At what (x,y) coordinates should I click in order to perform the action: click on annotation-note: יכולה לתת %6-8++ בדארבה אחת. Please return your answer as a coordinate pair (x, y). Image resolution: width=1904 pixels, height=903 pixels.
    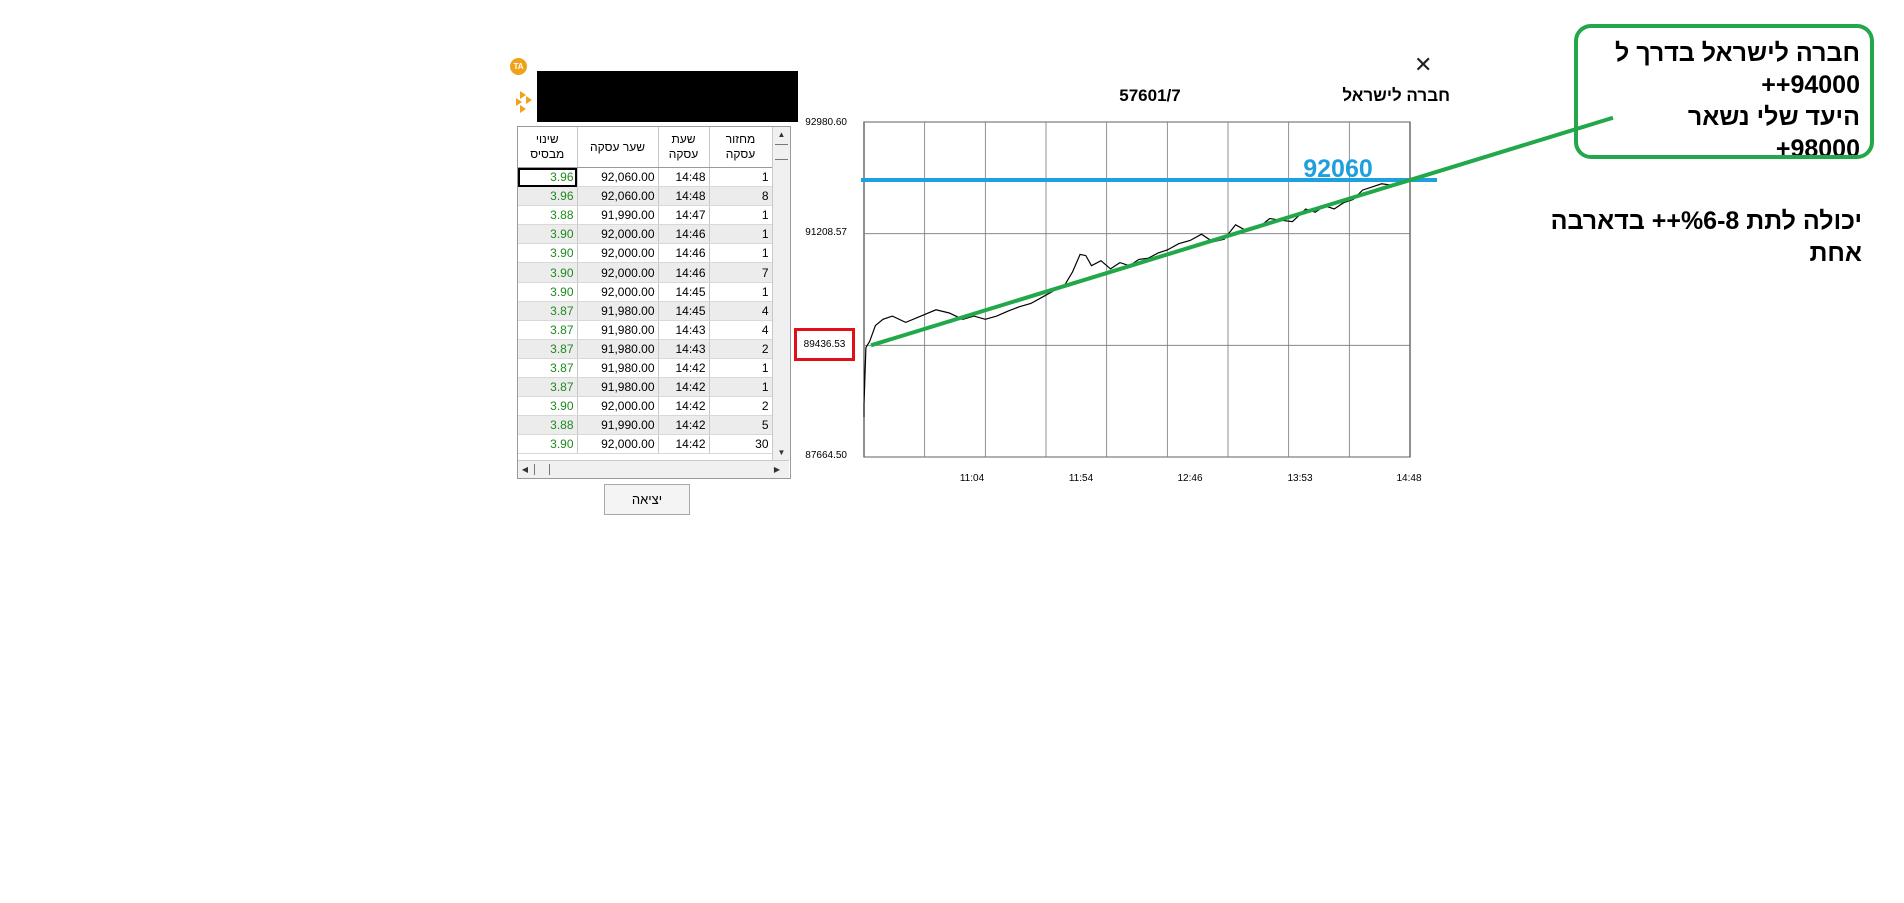
    Looking at the image, I should click on (1692, 237).